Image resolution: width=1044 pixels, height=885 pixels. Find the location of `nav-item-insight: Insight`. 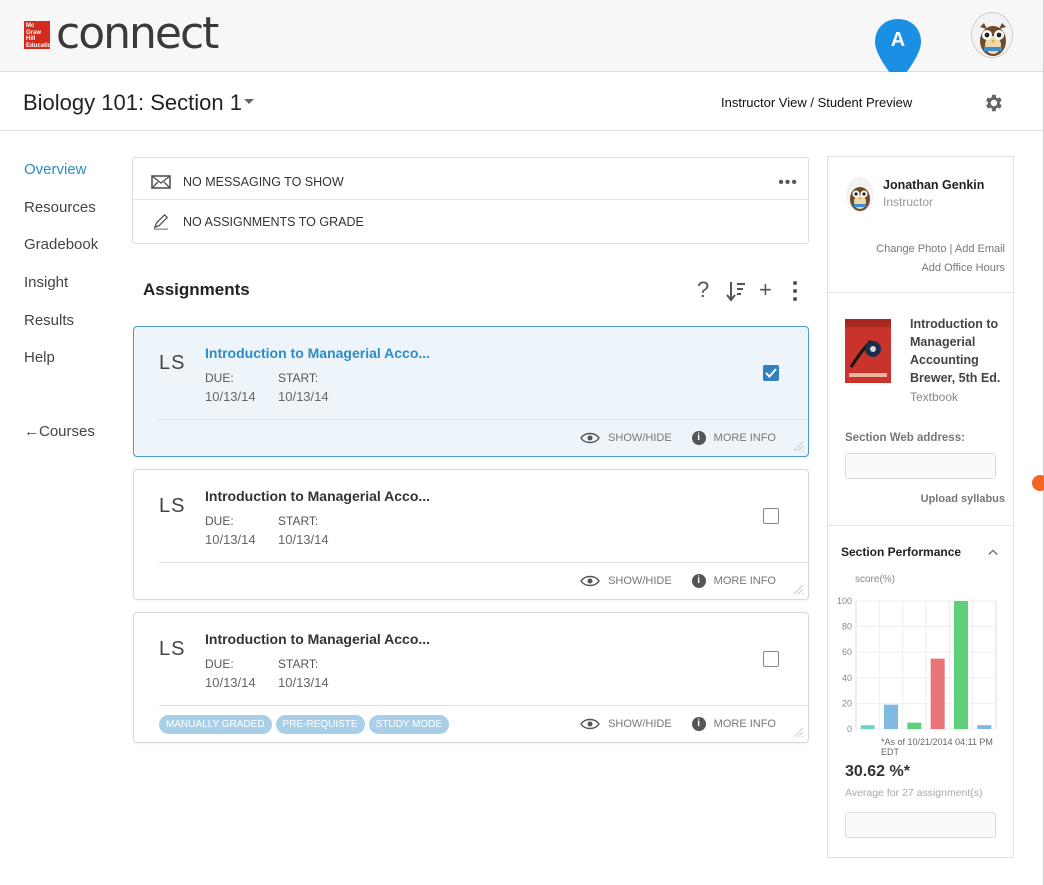

nav-item-insight: Insight is located at coordinates (61, 292).